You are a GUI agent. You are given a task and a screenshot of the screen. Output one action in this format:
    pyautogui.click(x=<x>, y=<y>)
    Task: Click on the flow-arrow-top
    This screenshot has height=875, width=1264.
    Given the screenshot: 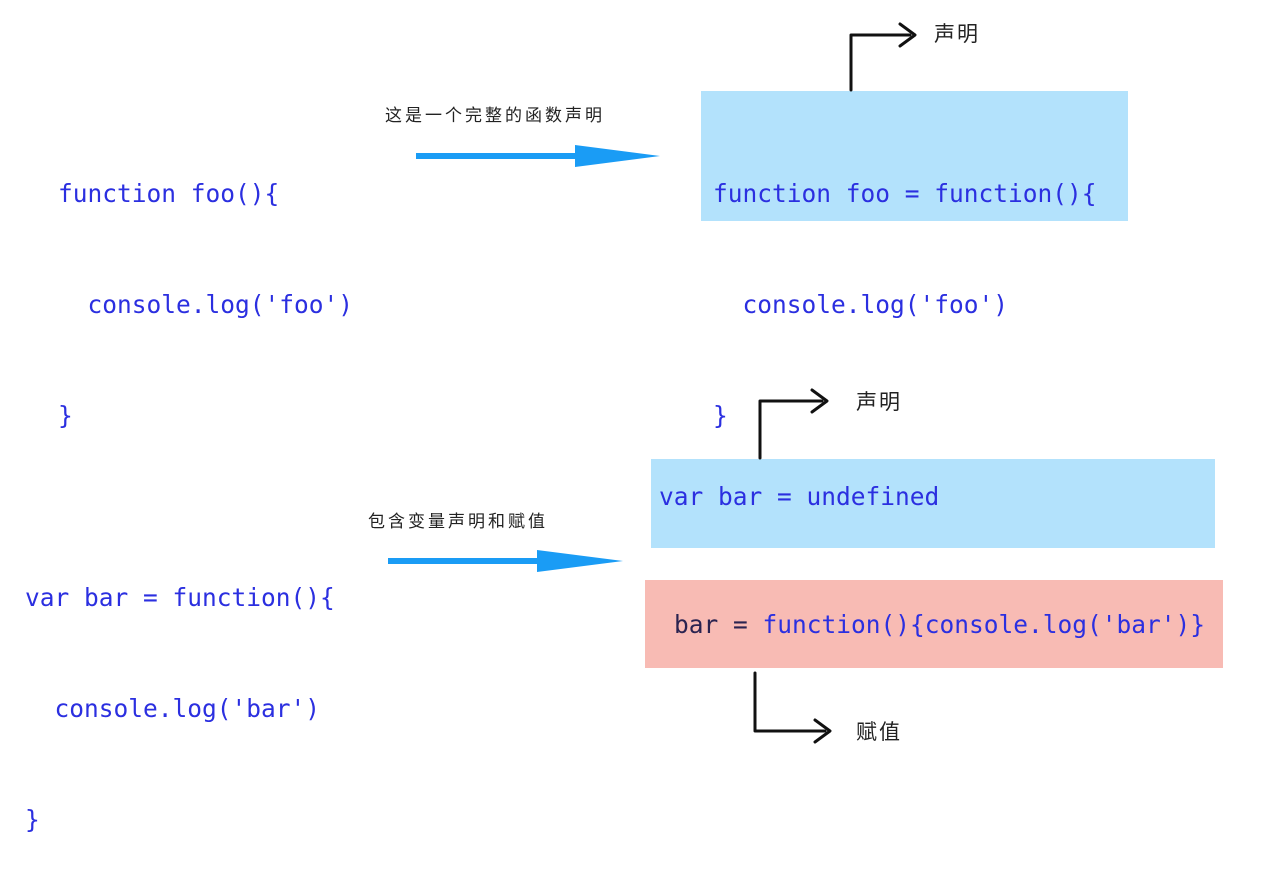 What is the action you would take?
    pyautogui.click(x=538, y=156)
    